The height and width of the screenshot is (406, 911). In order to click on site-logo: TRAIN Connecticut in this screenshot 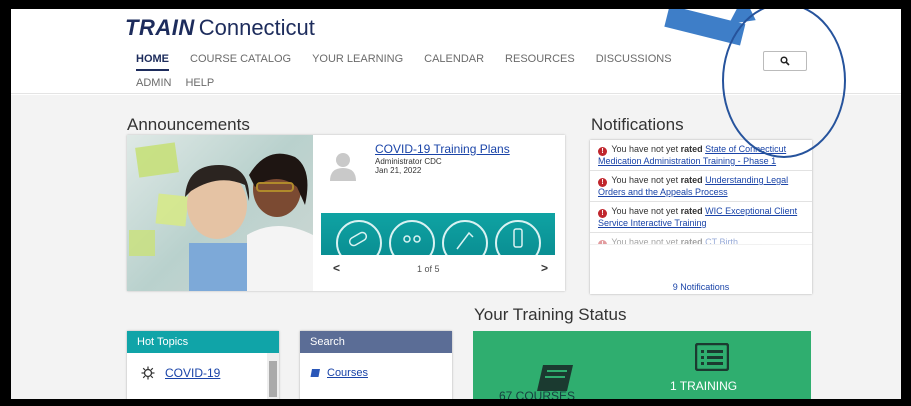, I will do `click(220, 28)`.